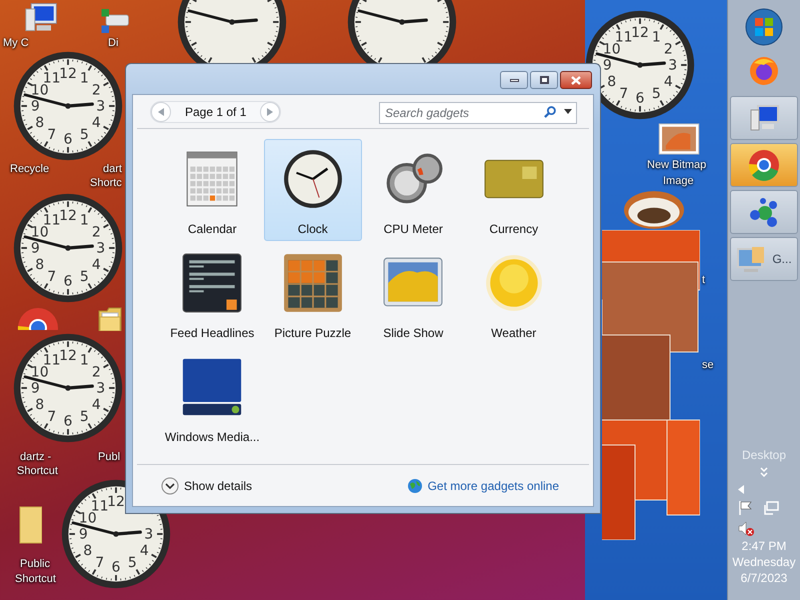  I want to click on gadget-tile: Picture Puzzle, so click(313, 294).